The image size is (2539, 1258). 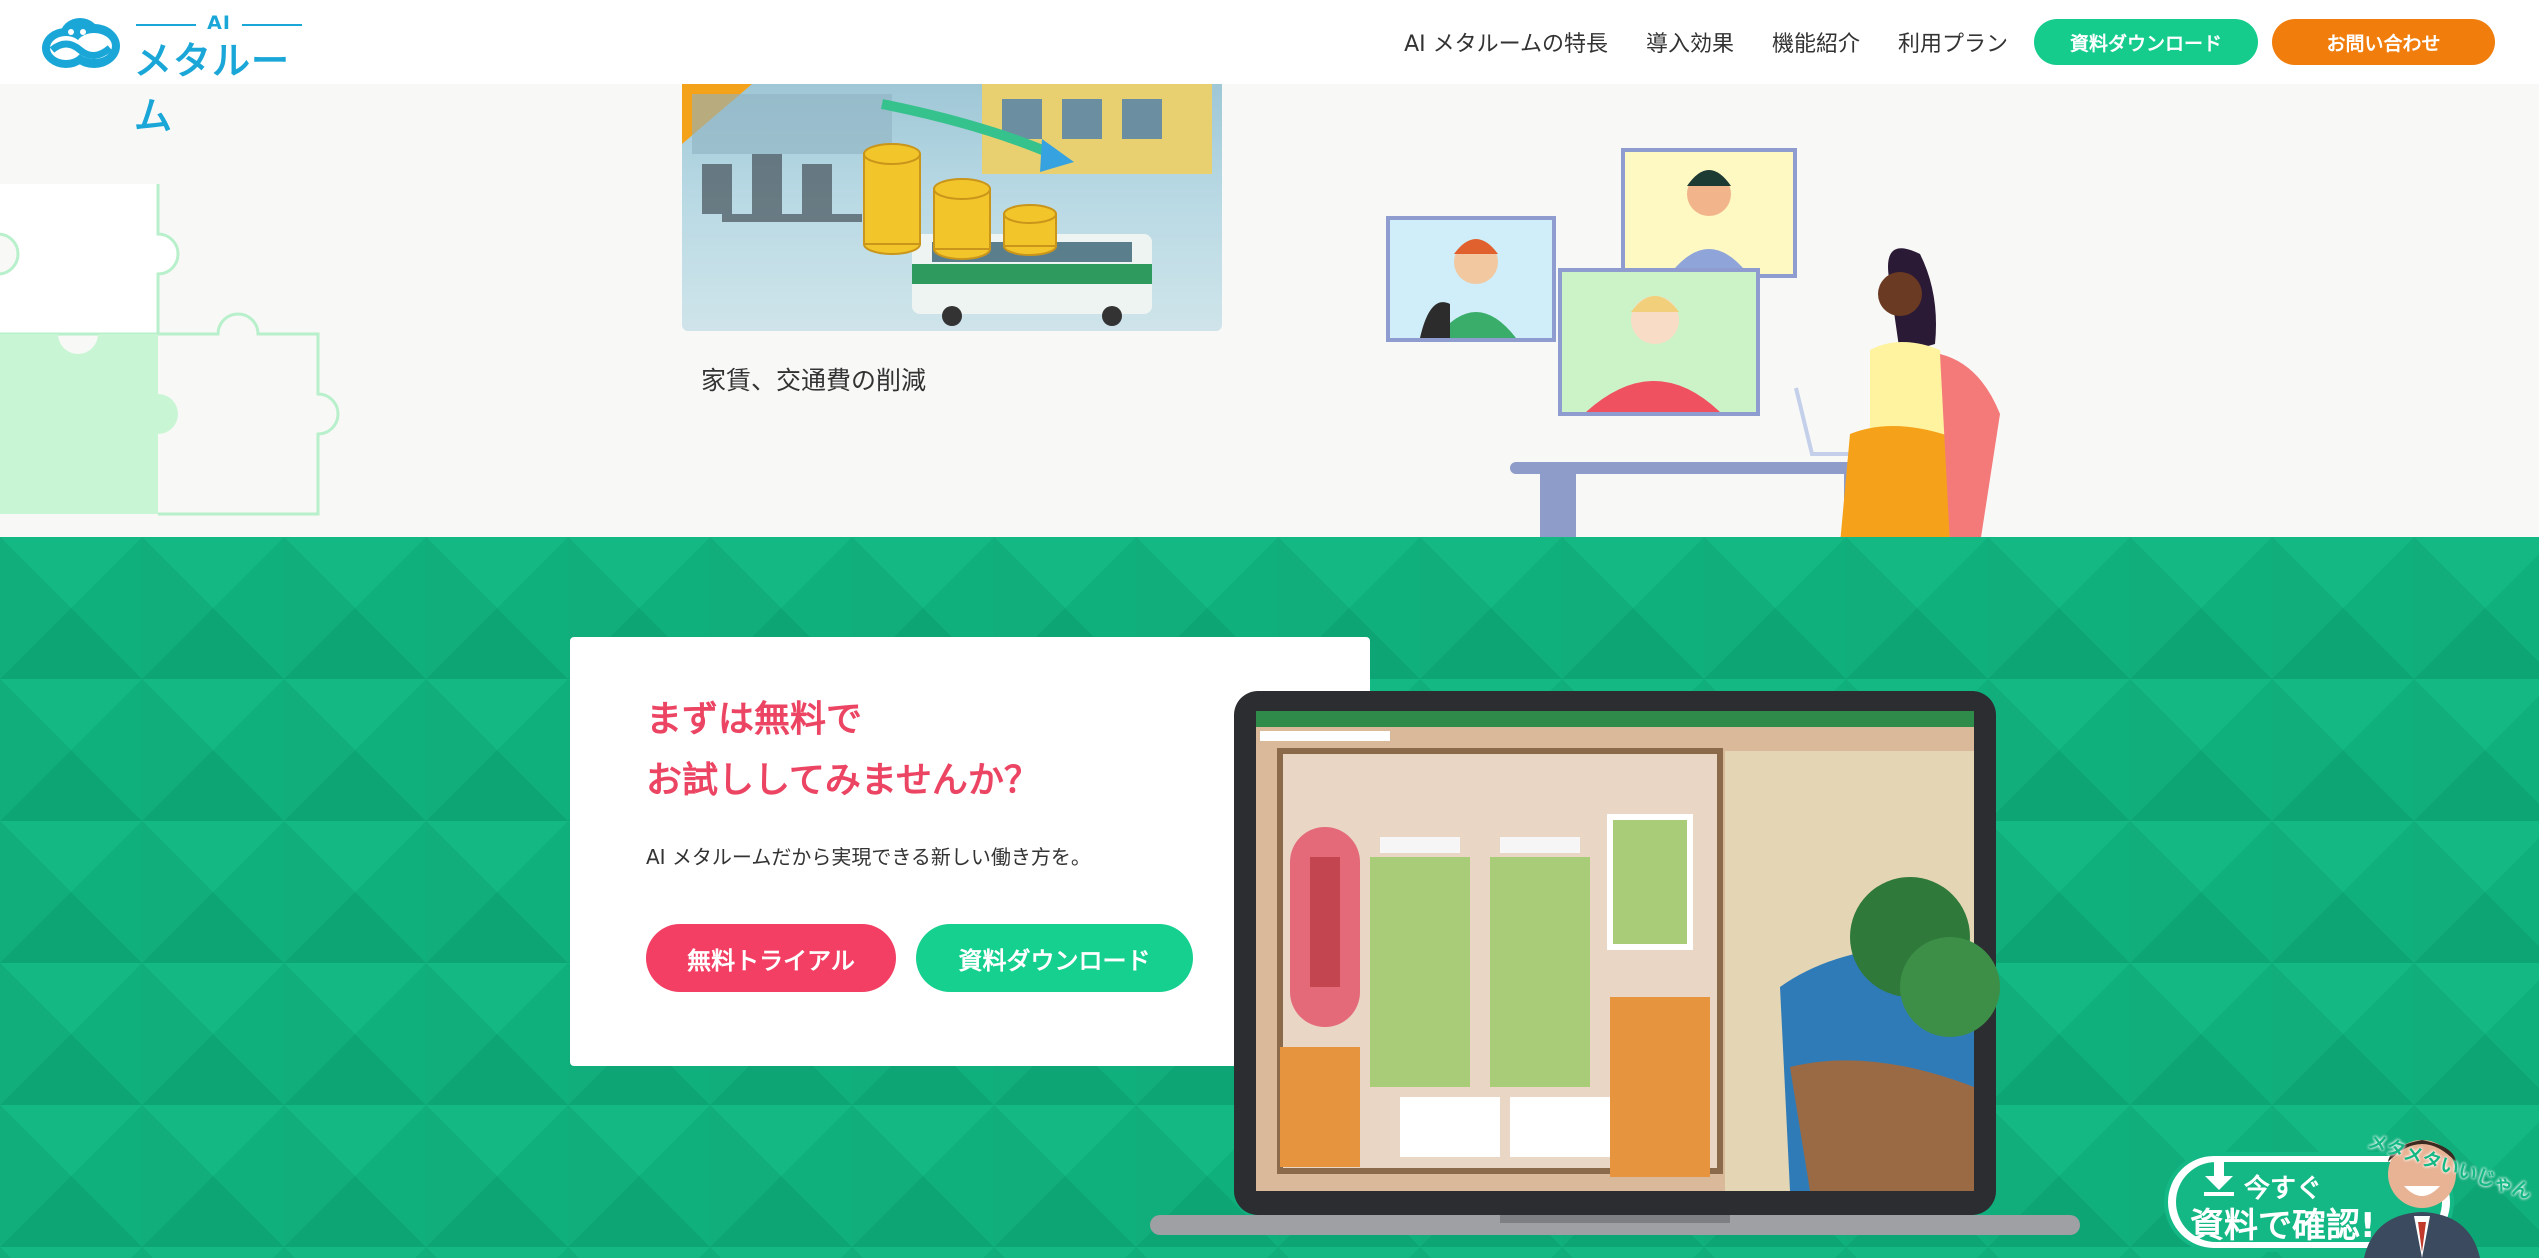 I want to click on cloud-logo-icon, so click(x=81, y=43).